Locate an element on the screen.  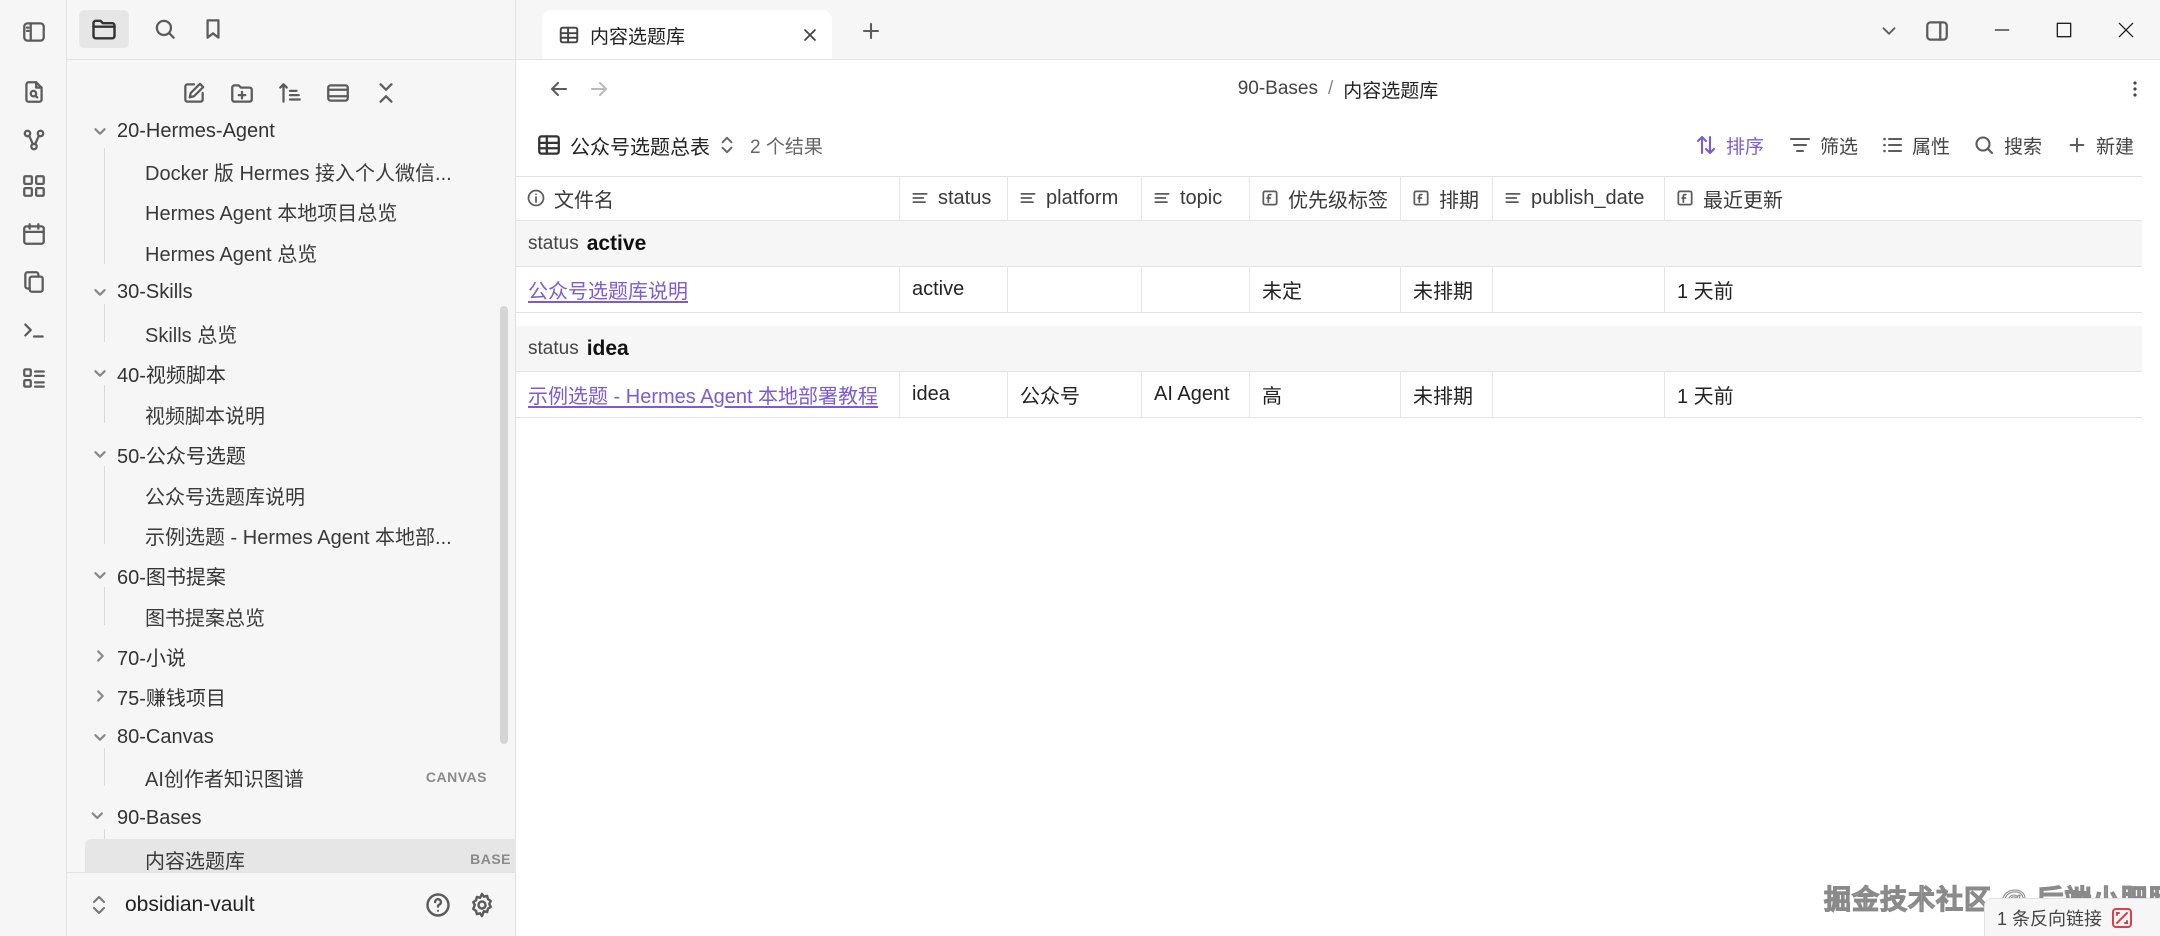
text-property-icon is located at coordinates (920, 198).